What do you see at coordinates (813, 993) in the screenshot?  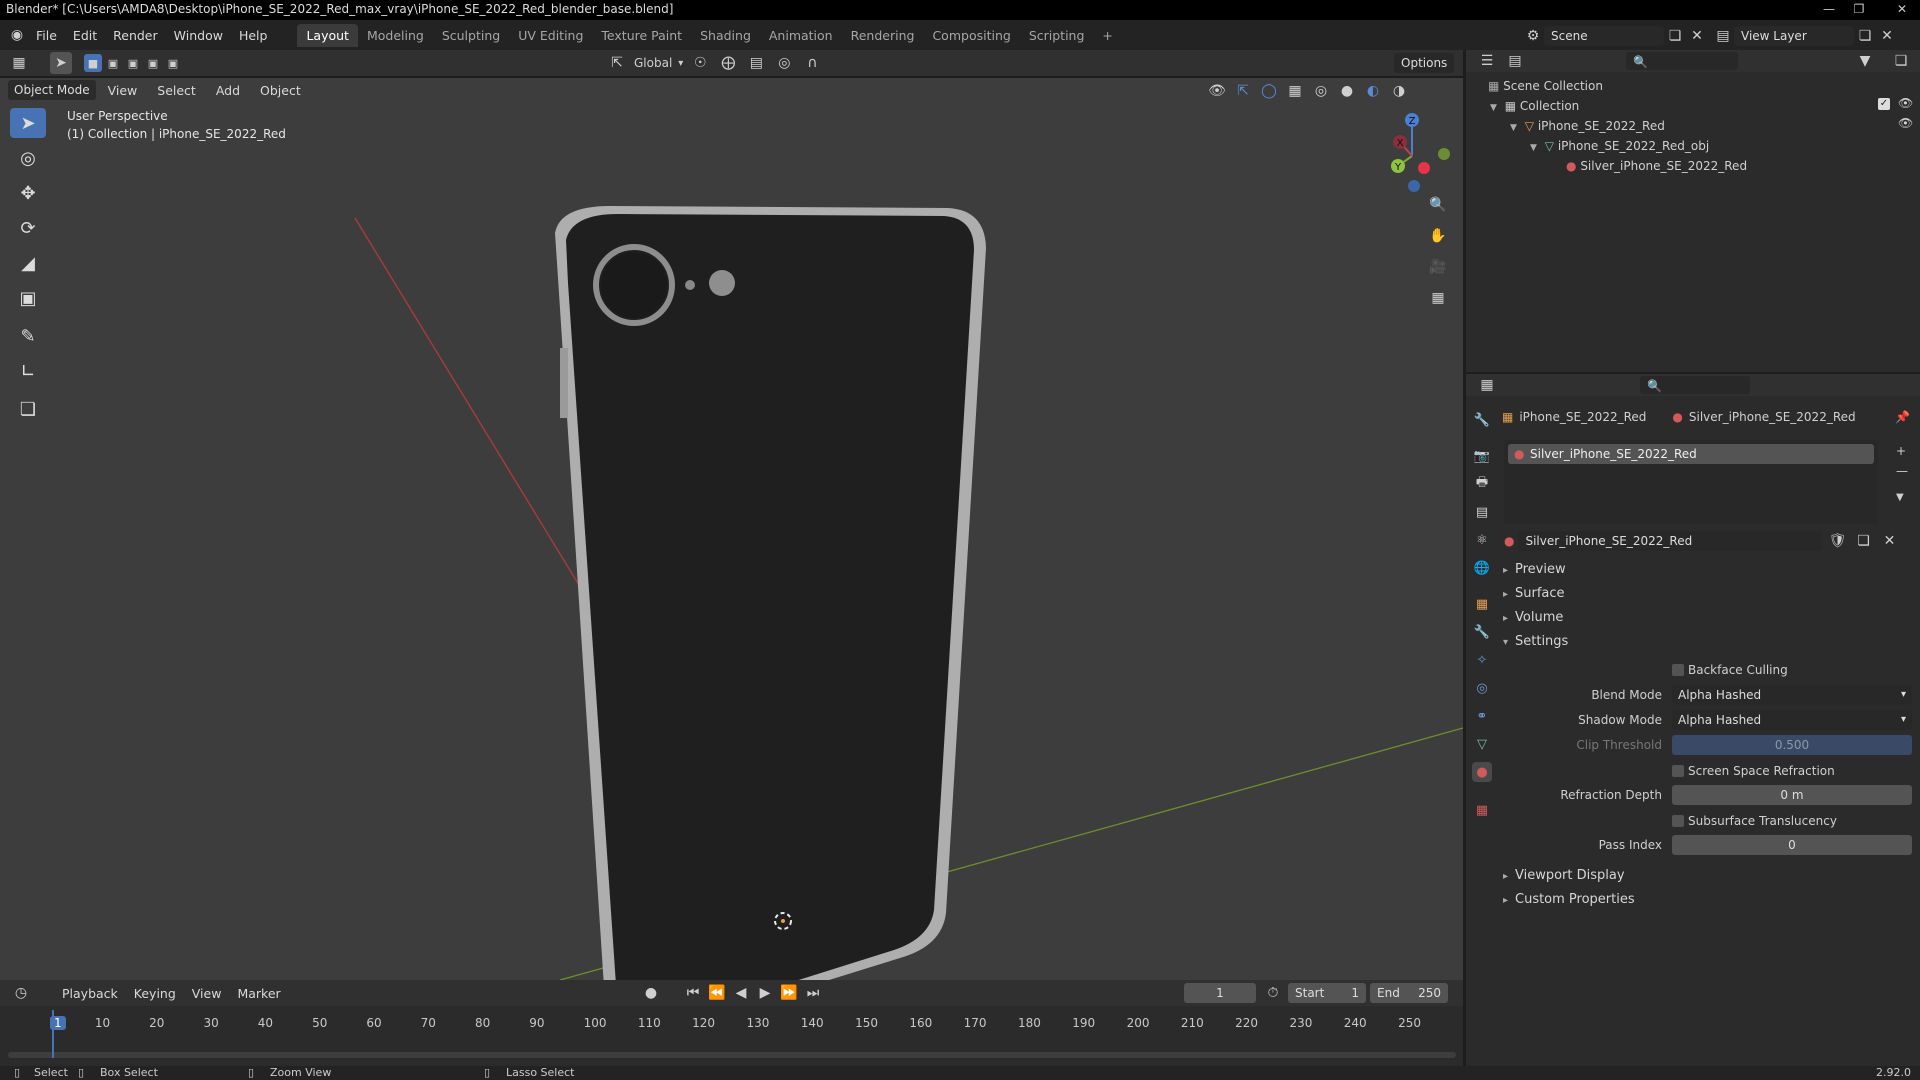 I see `jump-end-icon: ⏭` at bounding box center [813, 993].